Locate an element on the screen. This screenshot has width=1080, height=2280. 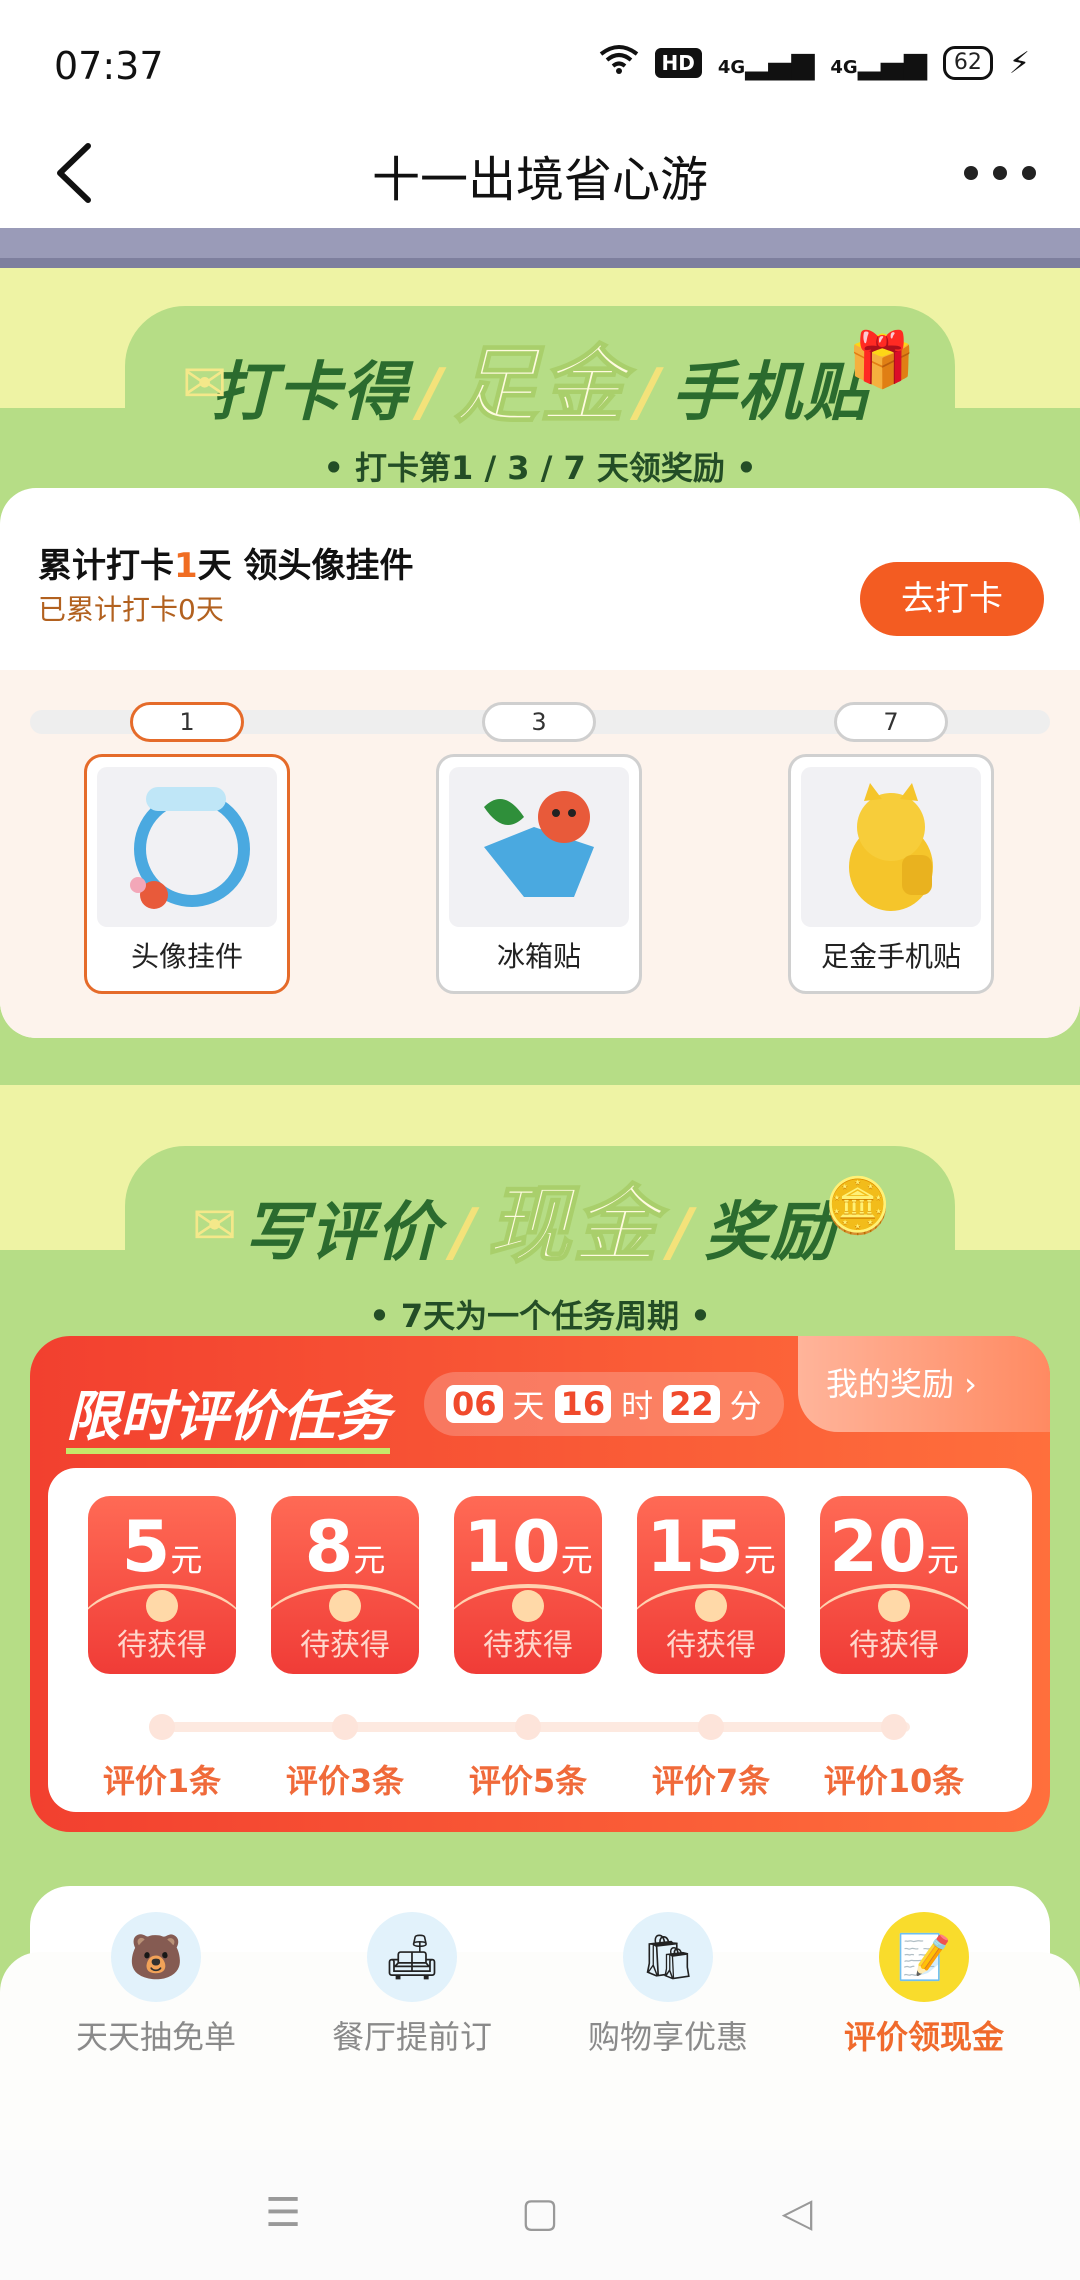
status-bar: 07:37 HD 4G▂▄▆ 4G▂▄▆ 62 ⚡ is located at coordinates (540, 59).